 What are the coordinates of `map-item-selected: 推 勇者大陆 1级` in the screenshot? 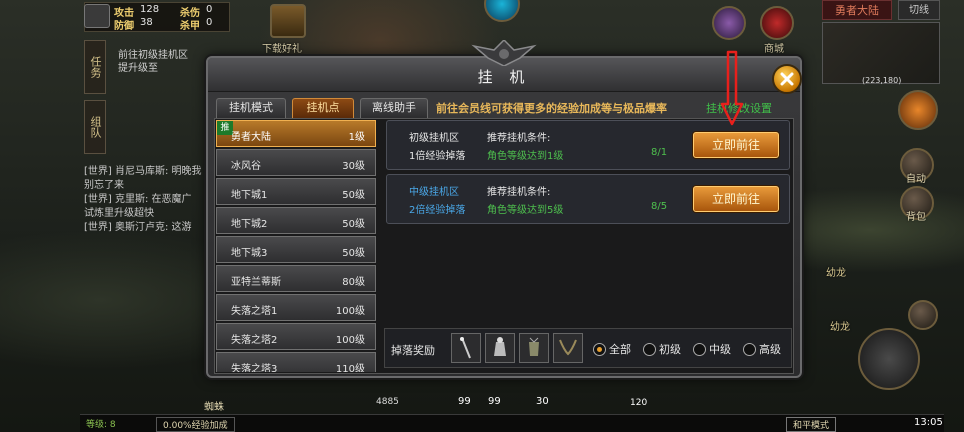 It's located at (296, 133).